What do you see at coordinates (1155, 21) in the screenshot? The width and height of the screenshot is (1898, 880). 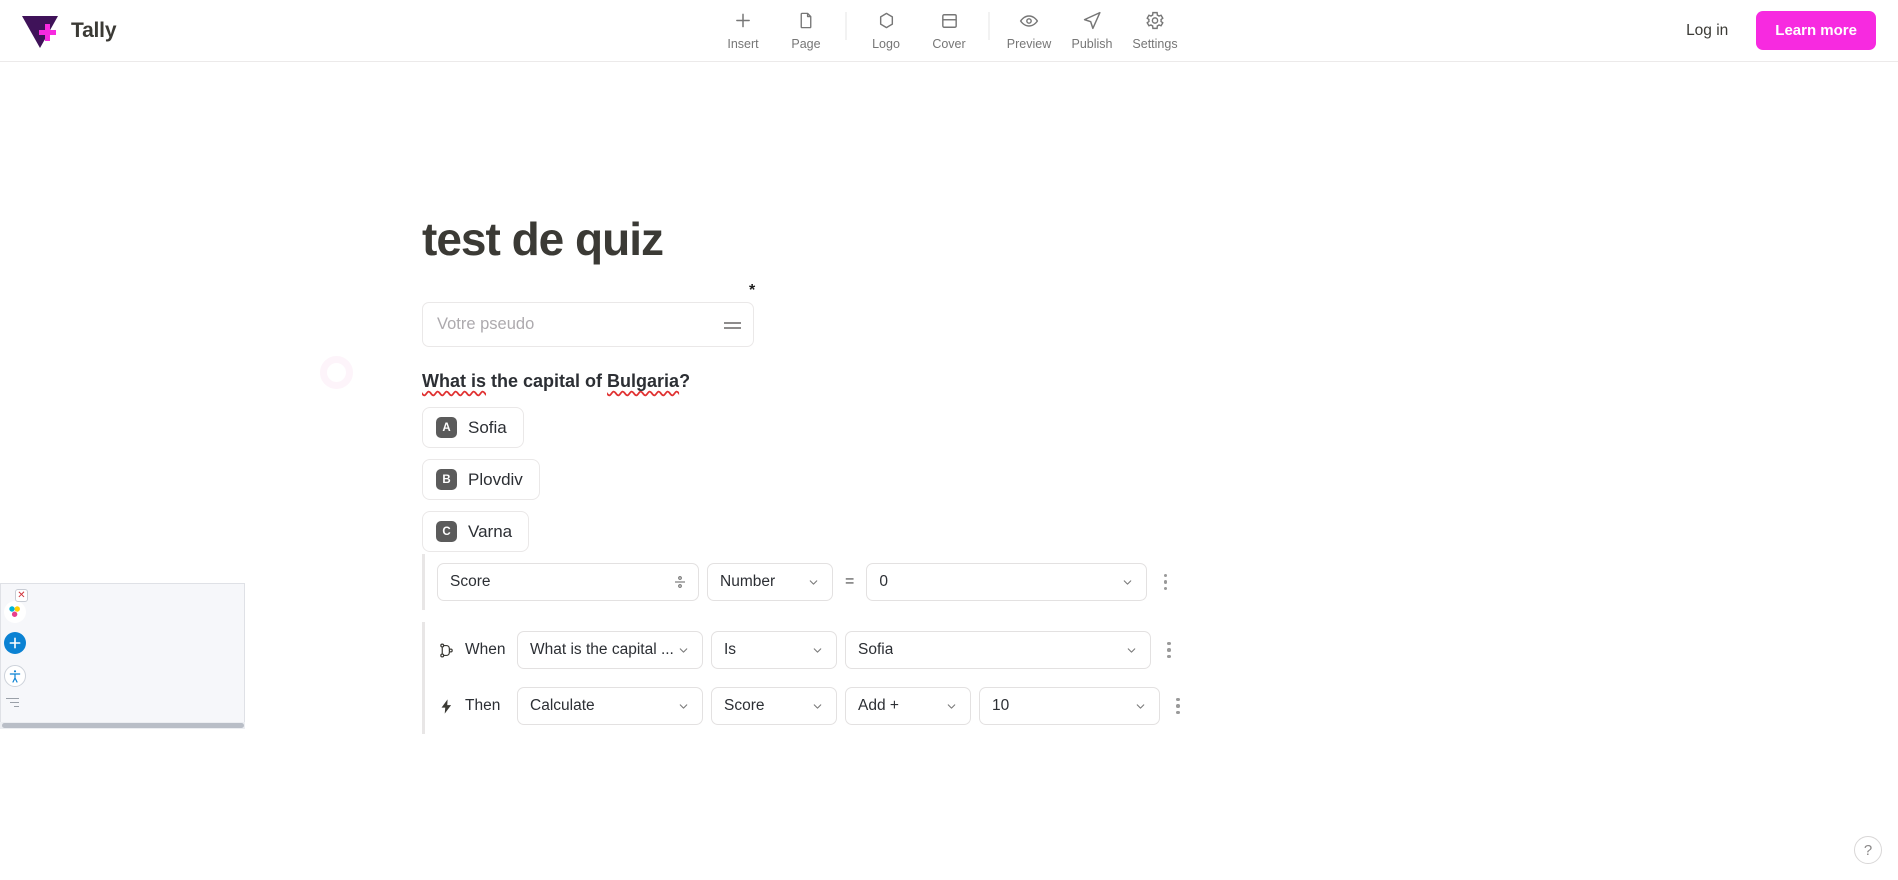 I see `gear-icon` at bounding box center [1155, 21].